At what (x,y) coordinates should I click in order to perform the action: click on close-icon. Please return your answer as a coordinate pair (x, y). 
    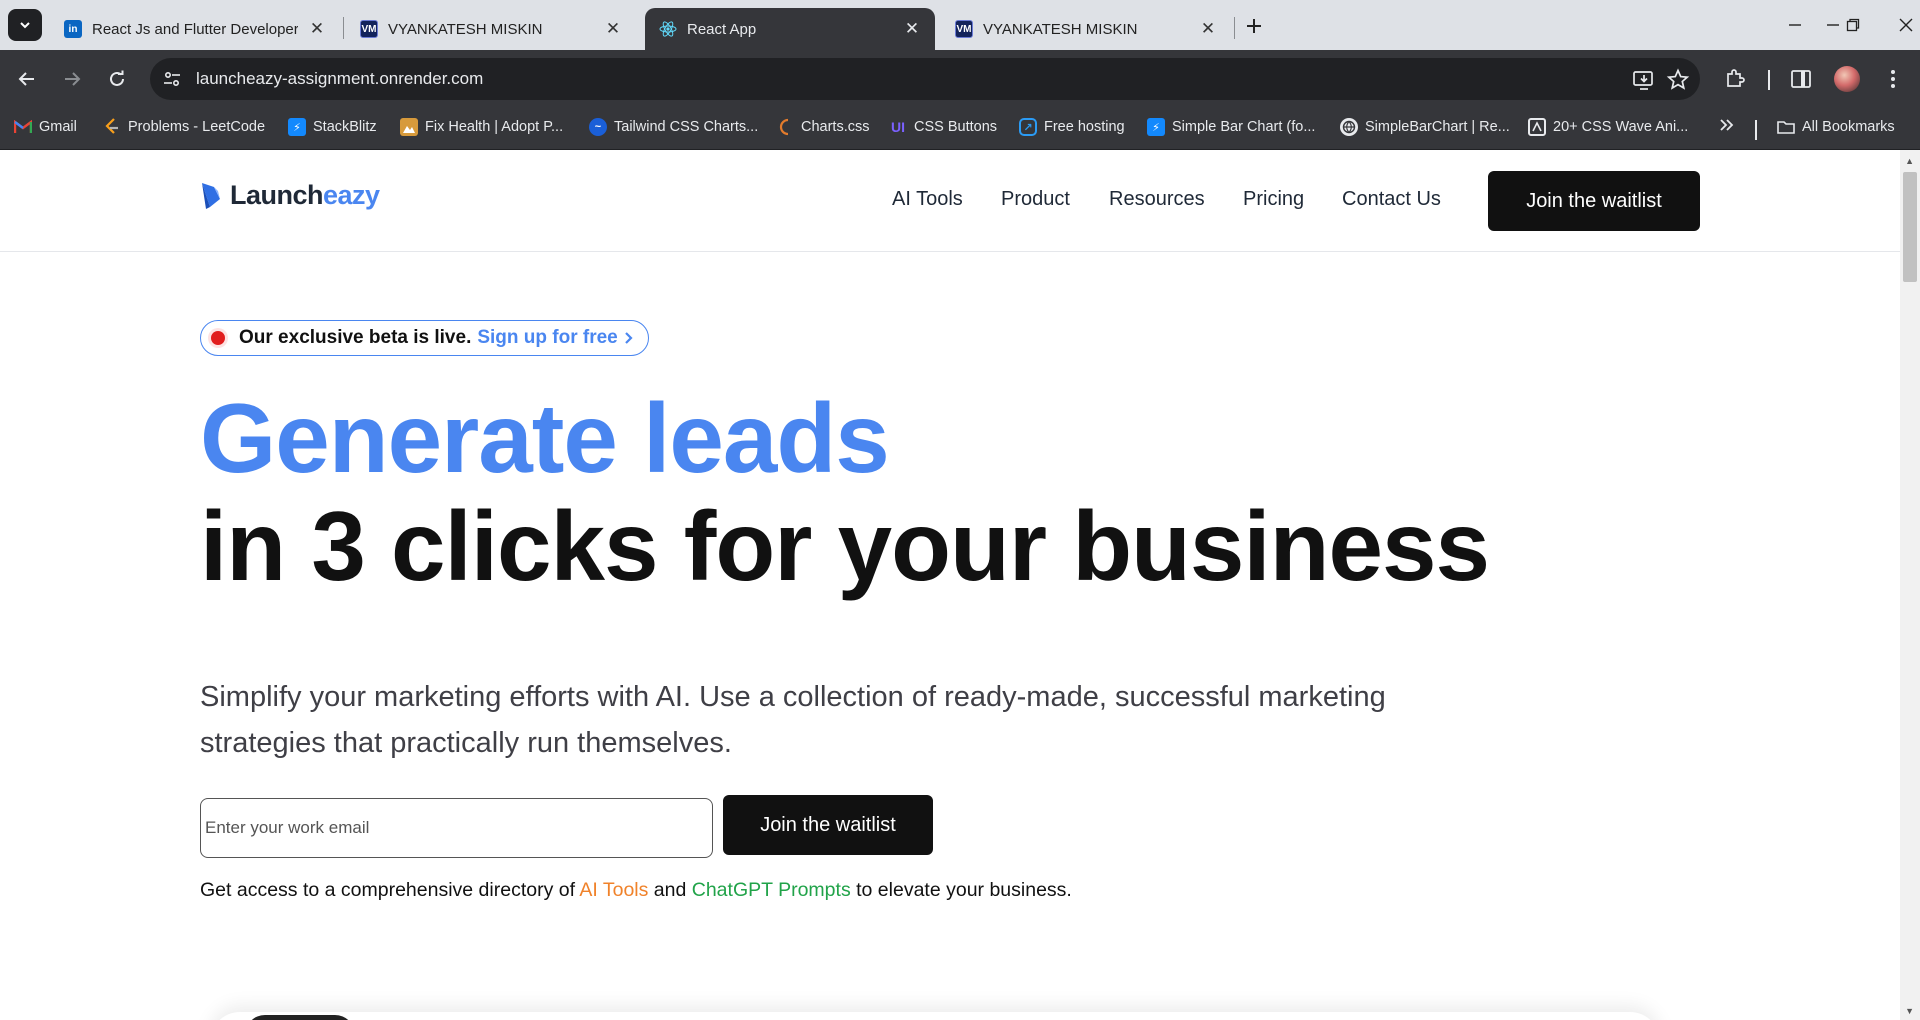
    Looking at the image, I should click on (1906, 25).